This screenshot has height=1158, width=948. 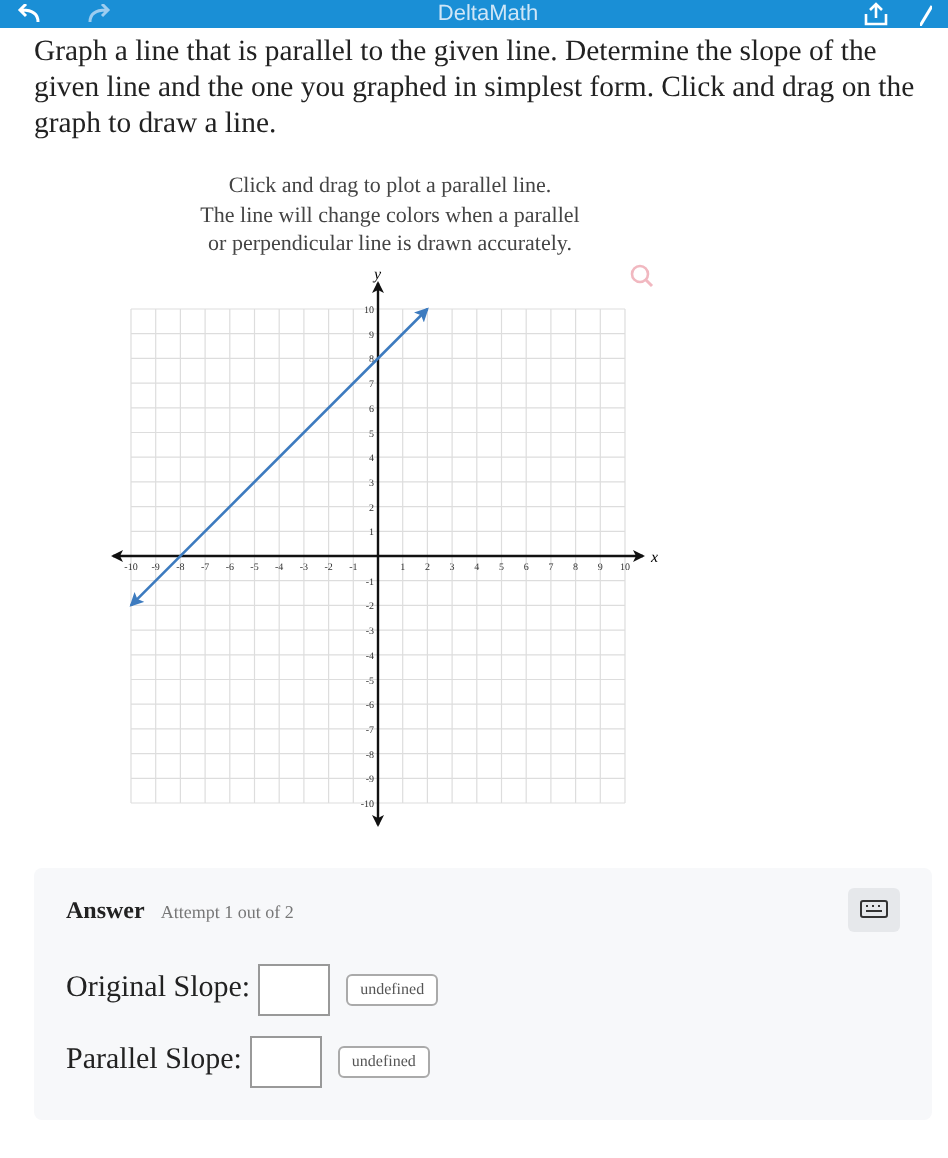 What do you see at coordinates (390, 244) in the screenshot?
I see `instruction-line: or perpendicular line is drawn accurately.` at bounding box center [390, 244].